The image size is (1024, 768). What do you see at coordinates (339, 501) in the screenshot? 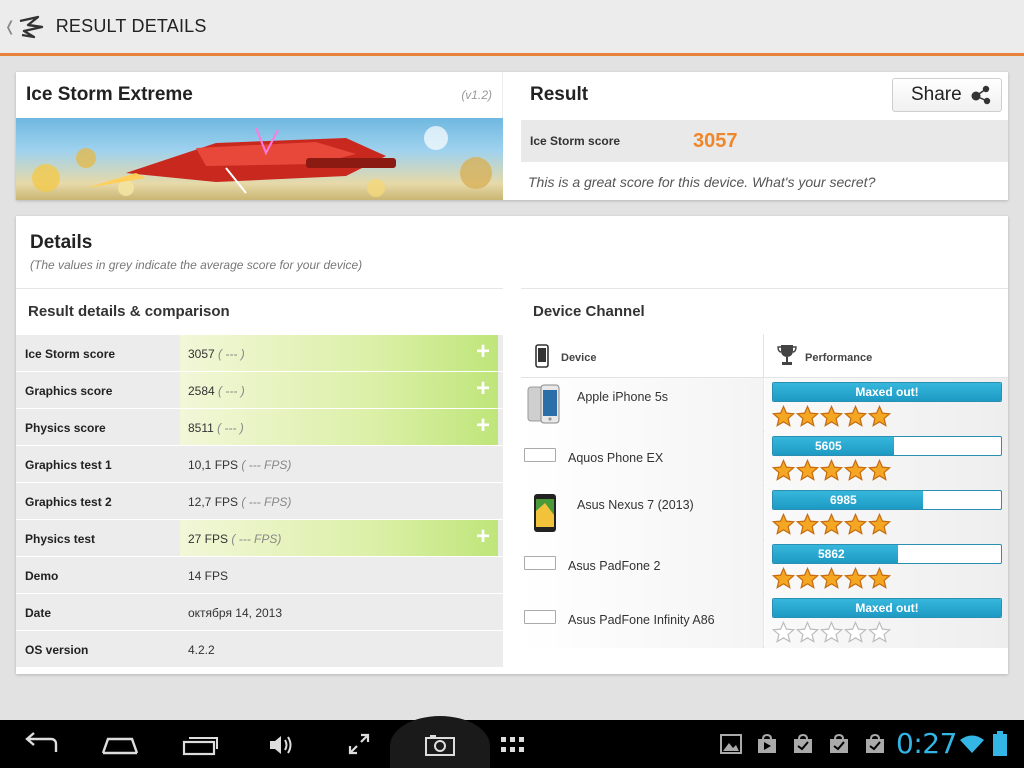
I see `comparison-row-value: 12,7 FPS ( --- FPS)` at bounding box center [339, 501].